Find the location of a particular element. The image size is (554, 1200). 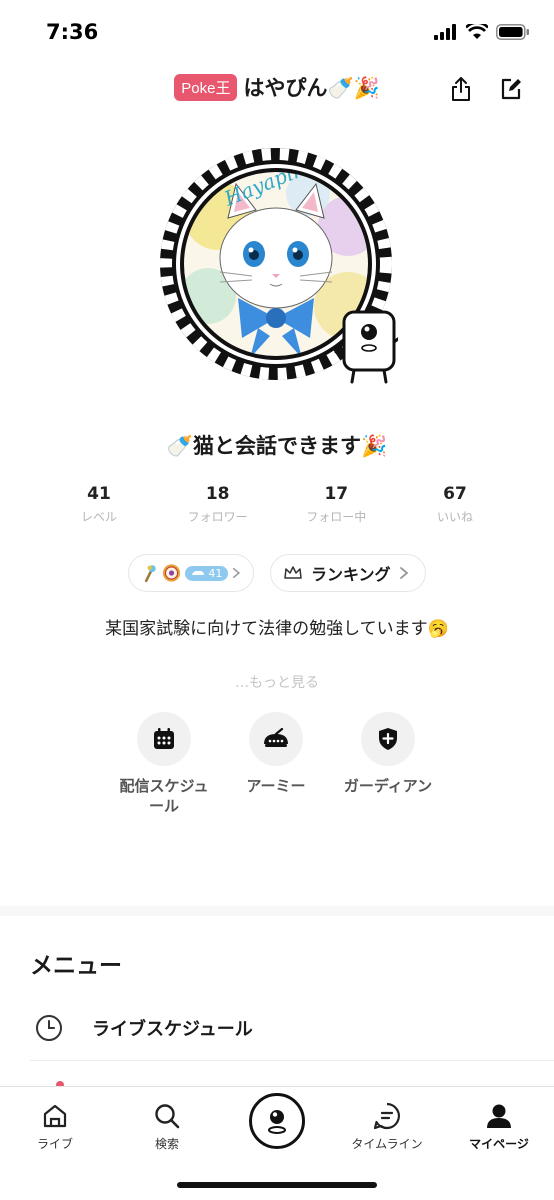

stat-level: 41 レベル is located at coordinates (99, 504).